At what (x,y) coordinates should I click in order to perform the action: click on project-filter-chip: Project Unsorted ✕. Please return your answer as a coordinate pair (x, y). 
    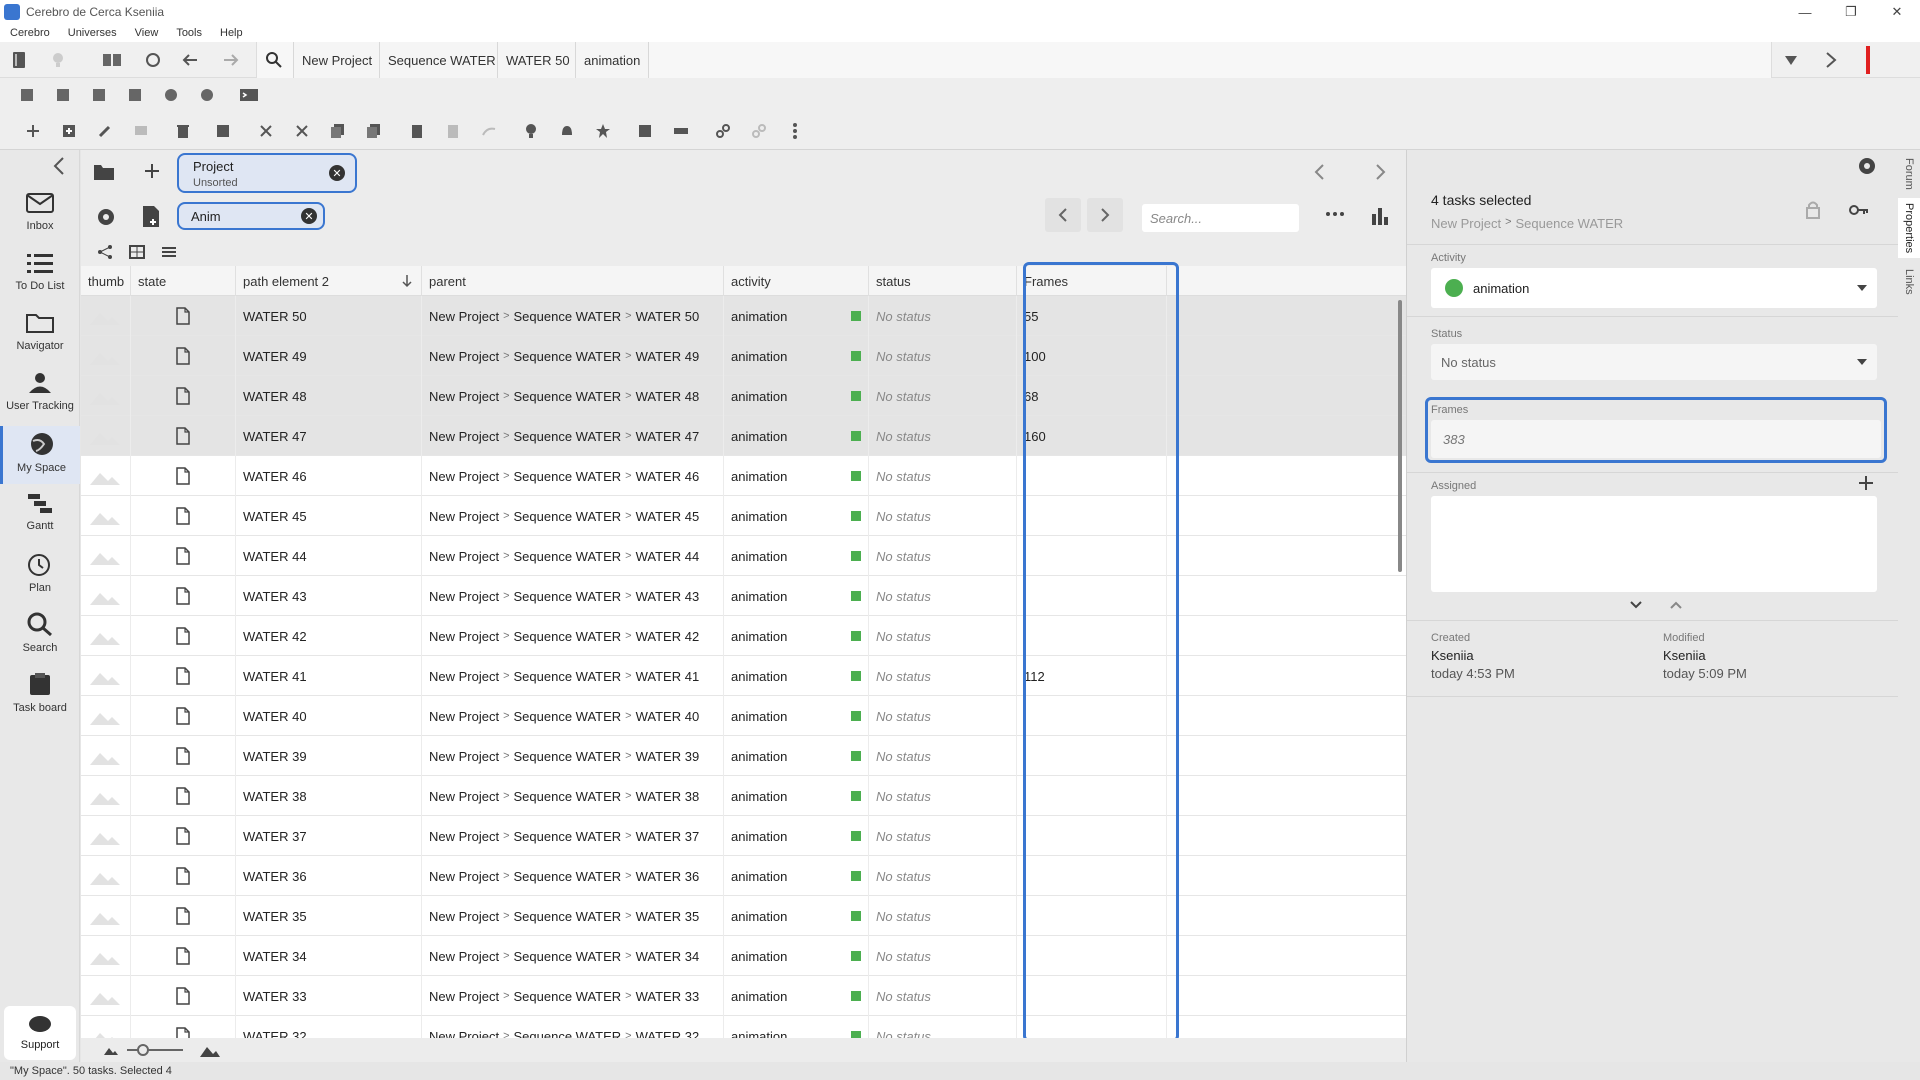
    Looking at the image, I should click on (267, 173).